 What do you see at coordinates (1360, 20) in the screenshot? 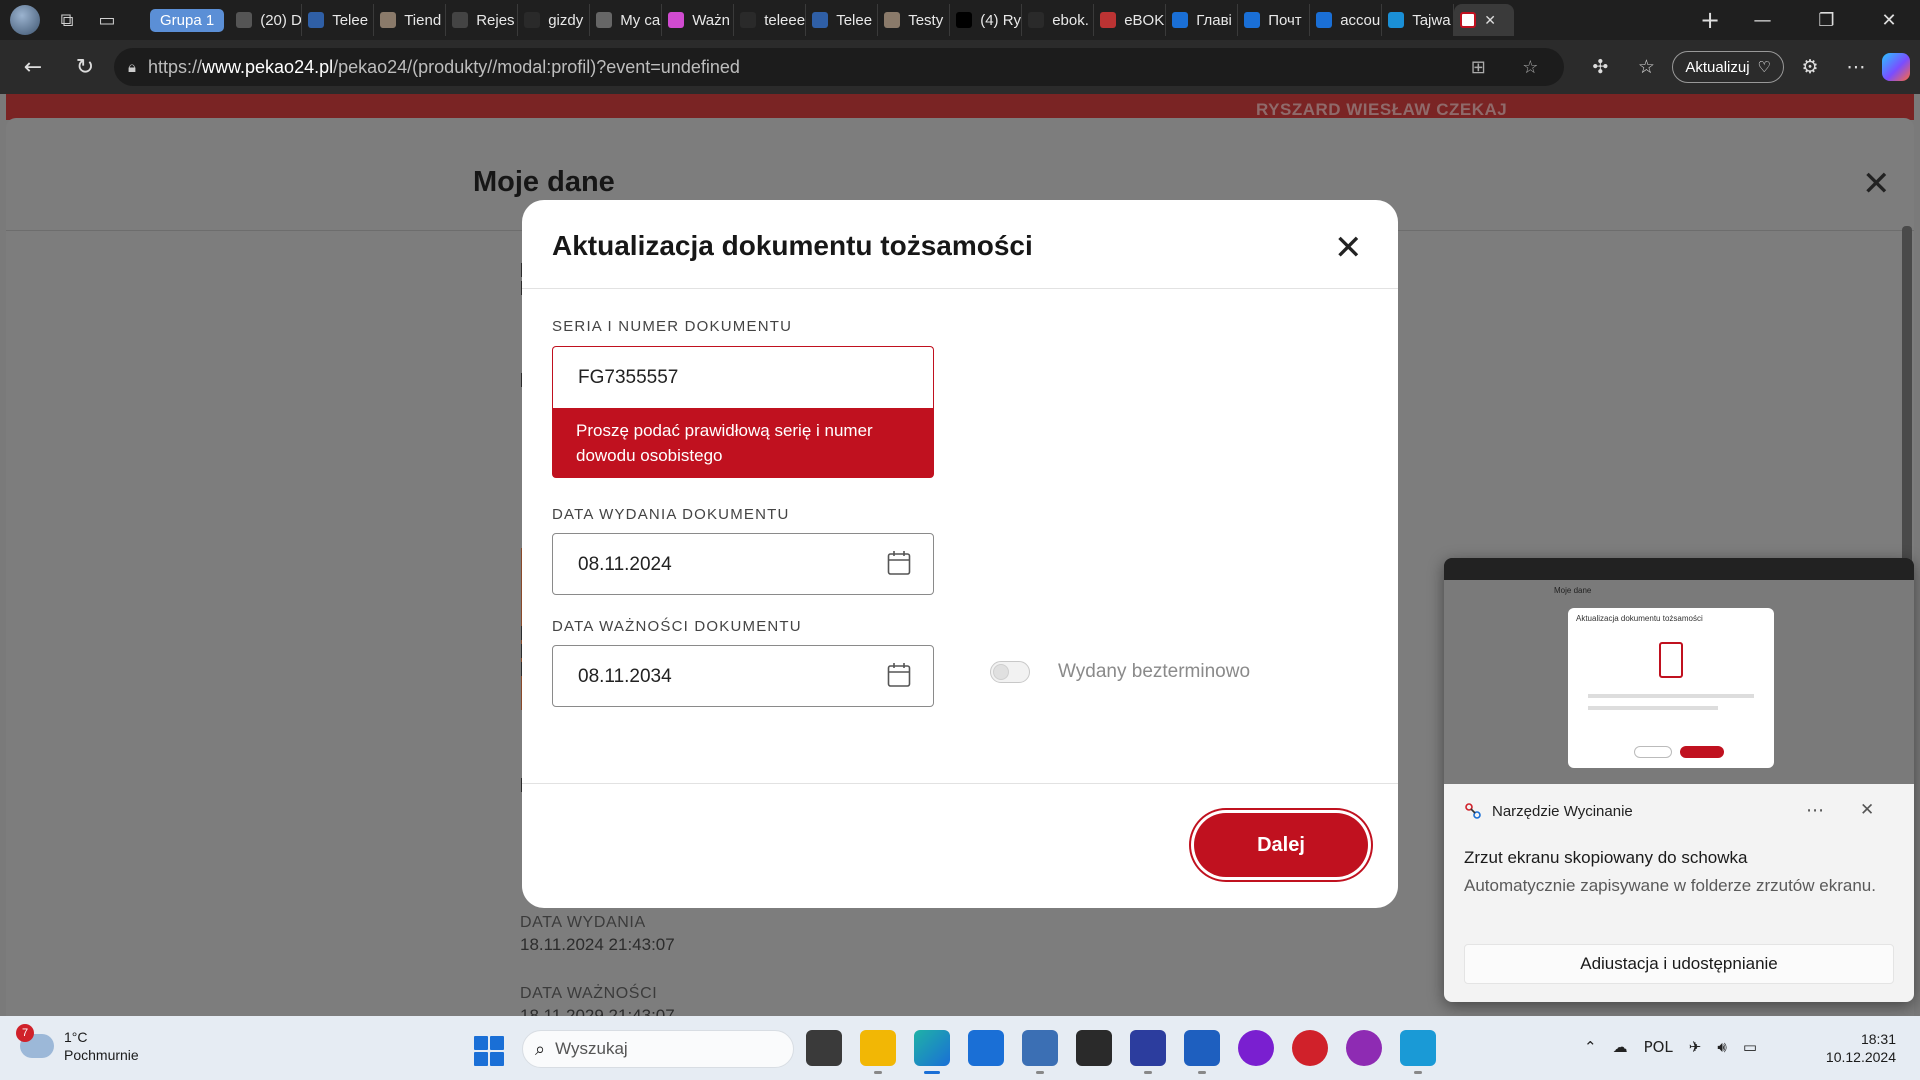
I see `tab-label: accou` at bounding box center [1360, 20].